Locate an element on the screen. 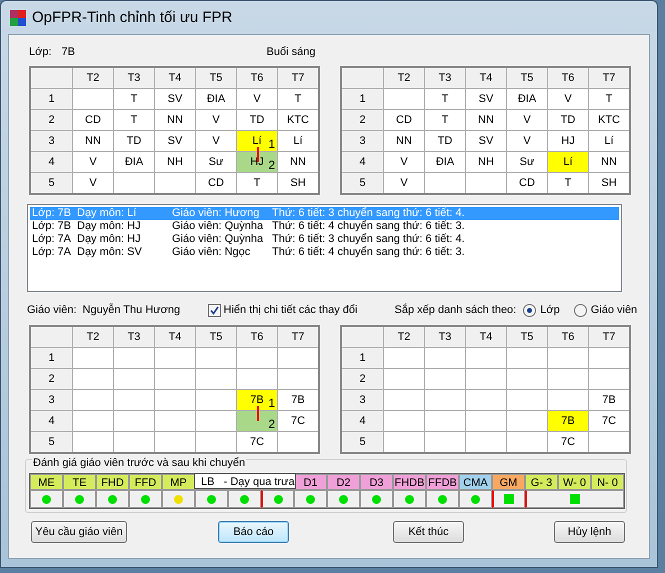 This screenshot has height=573, width=665. criterion-header: N- 0 is located at coordinates (607, 482).